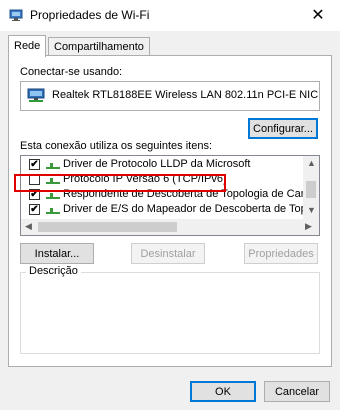 Image resolution: width=340 pixels, height=410 pixels. I want to click on scroll-up-icon: ▲, so click(311, 163).